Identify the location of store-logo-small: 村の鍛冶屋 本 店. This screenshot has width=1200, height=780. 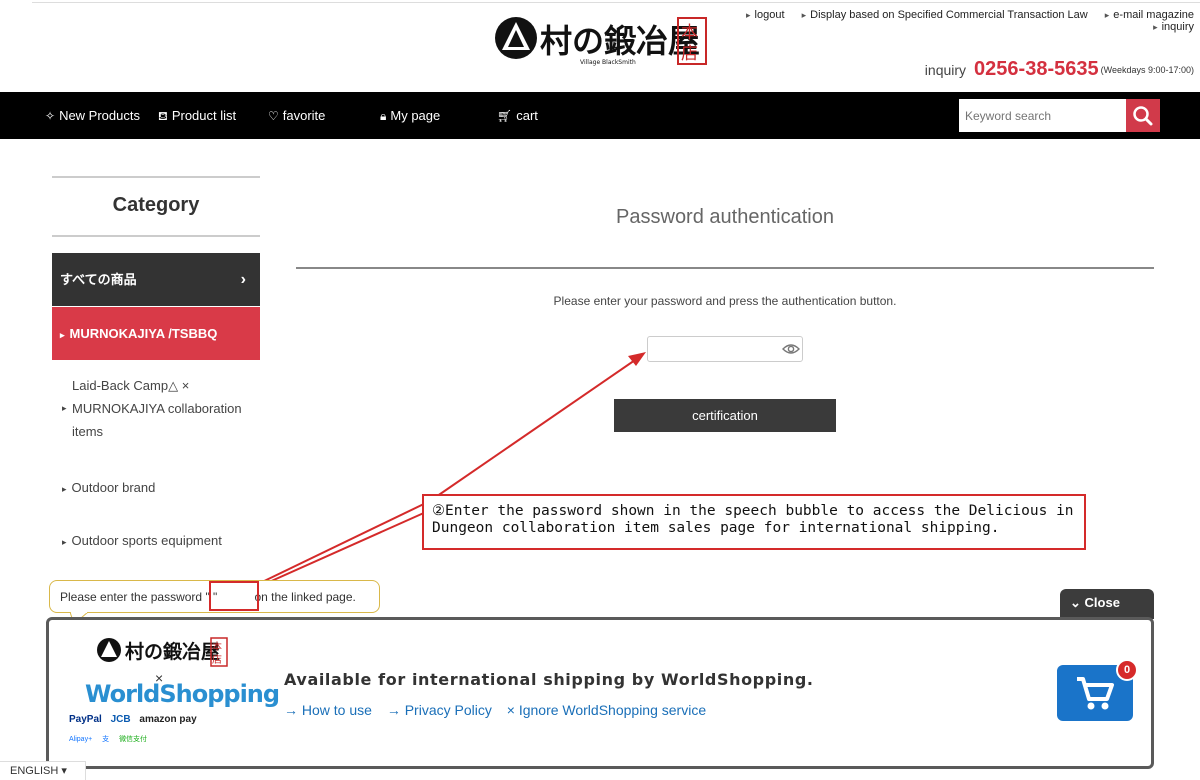
(162, 652).